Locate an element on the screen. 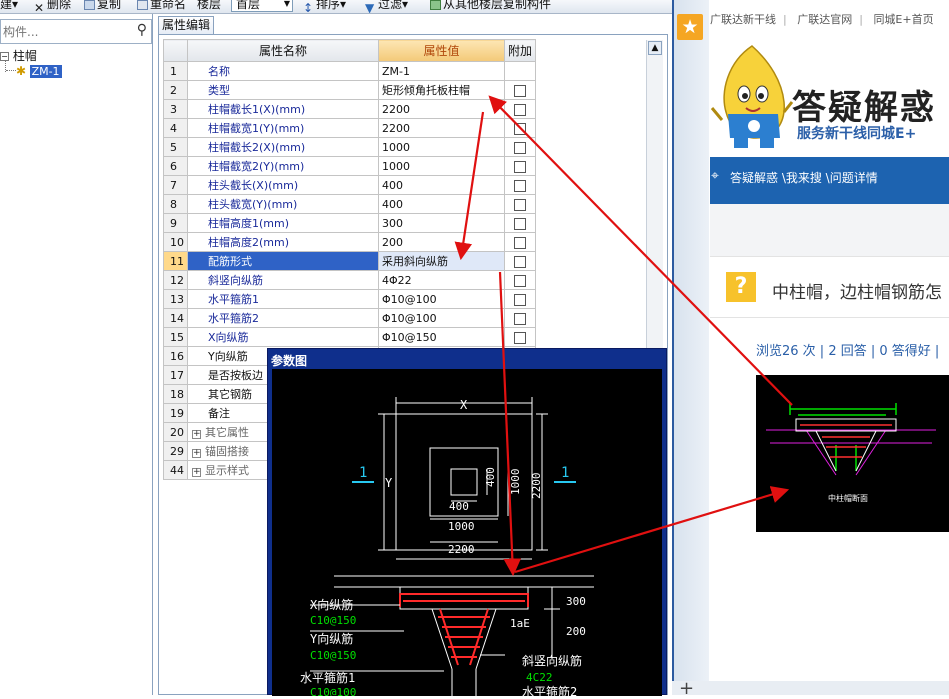 Image resolution: width=949 pixels, height=699 pixels. property-name: 配筋形式 is located at coordinates (283, 261).